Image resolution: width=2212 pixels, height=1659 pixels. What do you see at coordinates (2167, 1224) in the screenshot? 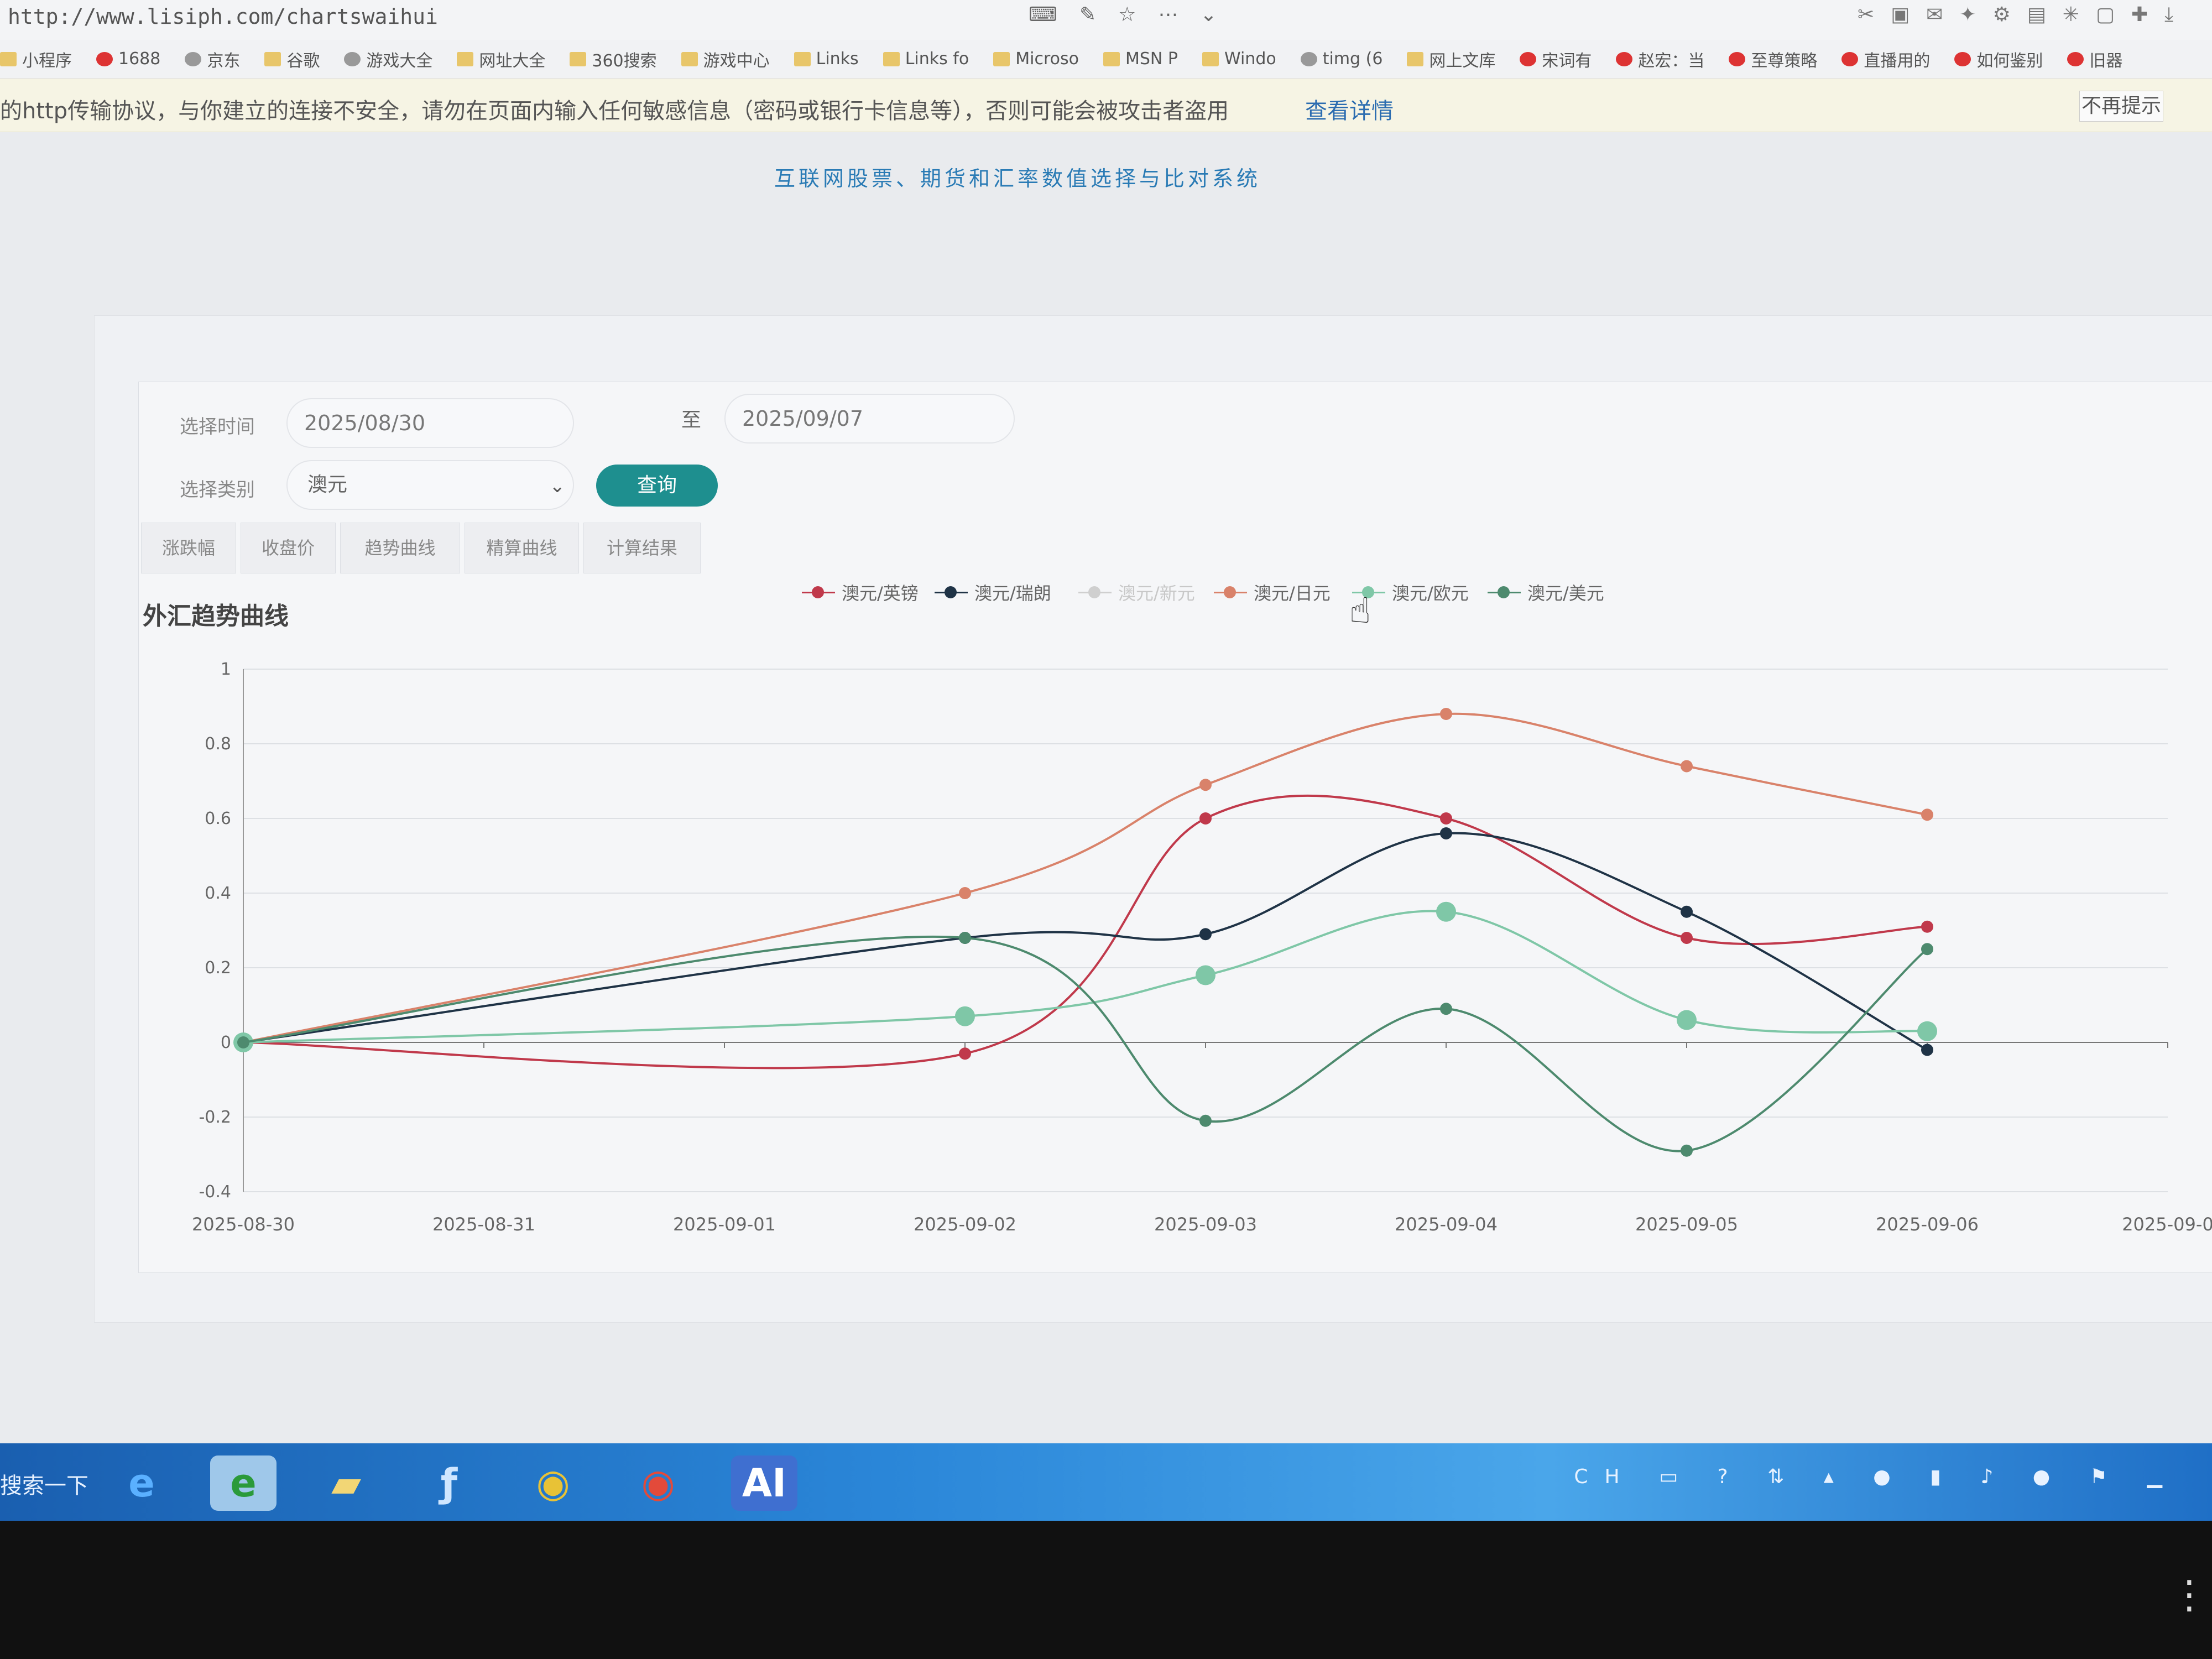
I see `x-tick-label: 2025-09-0` at bounding box center [2167, 1224].